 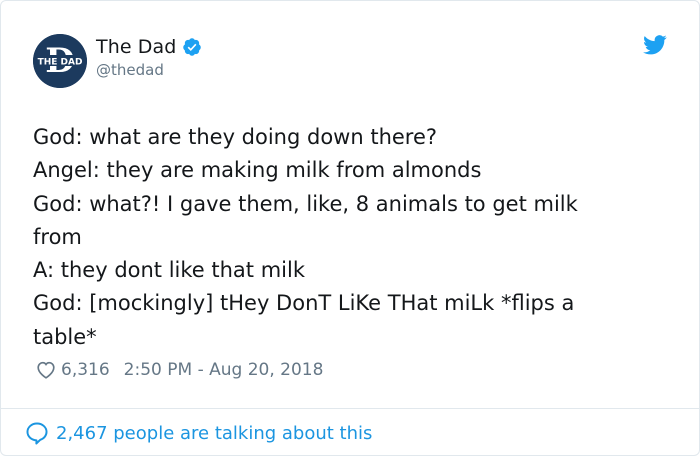 What do you see at coordinates (192, 47) in the screenshot?
I see `verified-badge-icon` at bounding box center [192, 47].